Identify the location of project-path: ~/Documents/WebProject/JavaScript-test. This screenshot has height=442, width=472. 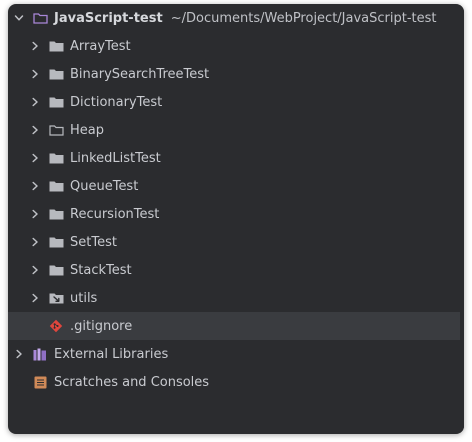
(303, 18).